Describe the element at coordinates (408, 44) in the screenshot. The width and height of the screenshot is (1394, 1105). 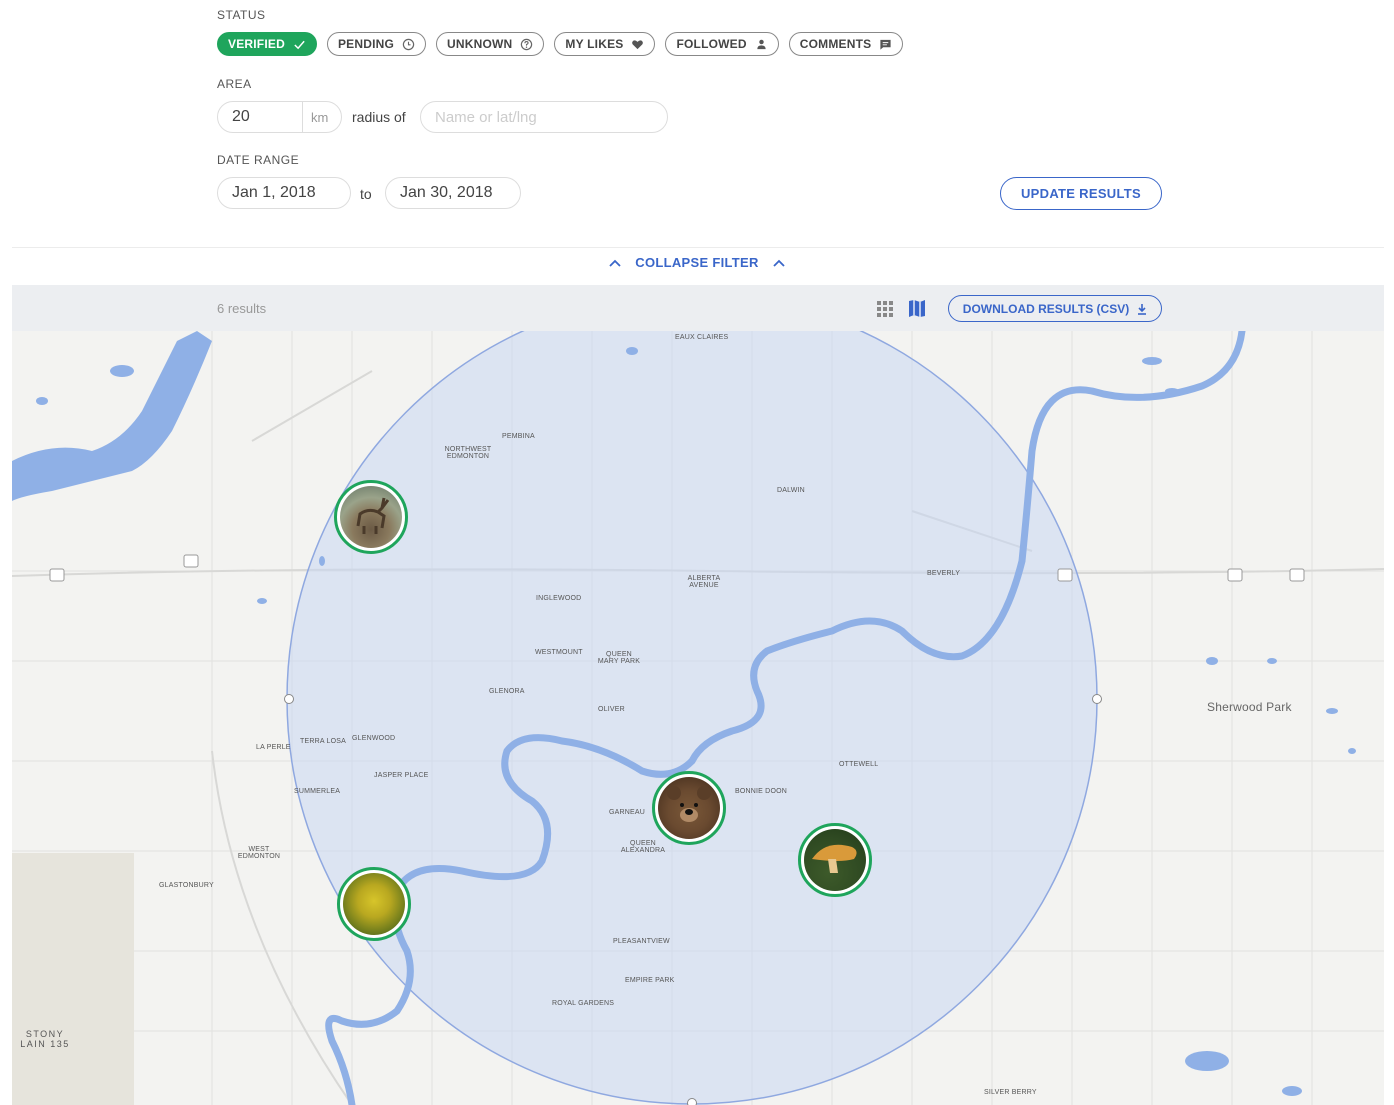
I see `clock-icon` at that location.